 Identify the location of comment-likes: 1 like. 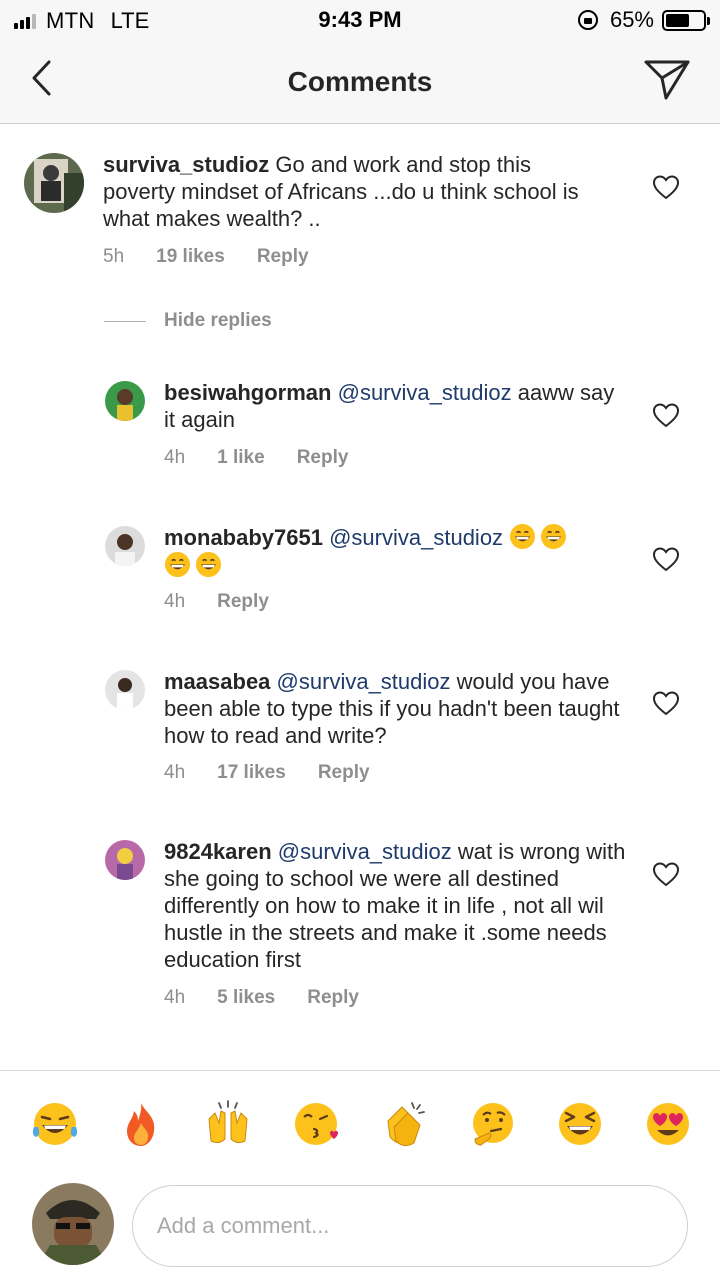
(241, 458).